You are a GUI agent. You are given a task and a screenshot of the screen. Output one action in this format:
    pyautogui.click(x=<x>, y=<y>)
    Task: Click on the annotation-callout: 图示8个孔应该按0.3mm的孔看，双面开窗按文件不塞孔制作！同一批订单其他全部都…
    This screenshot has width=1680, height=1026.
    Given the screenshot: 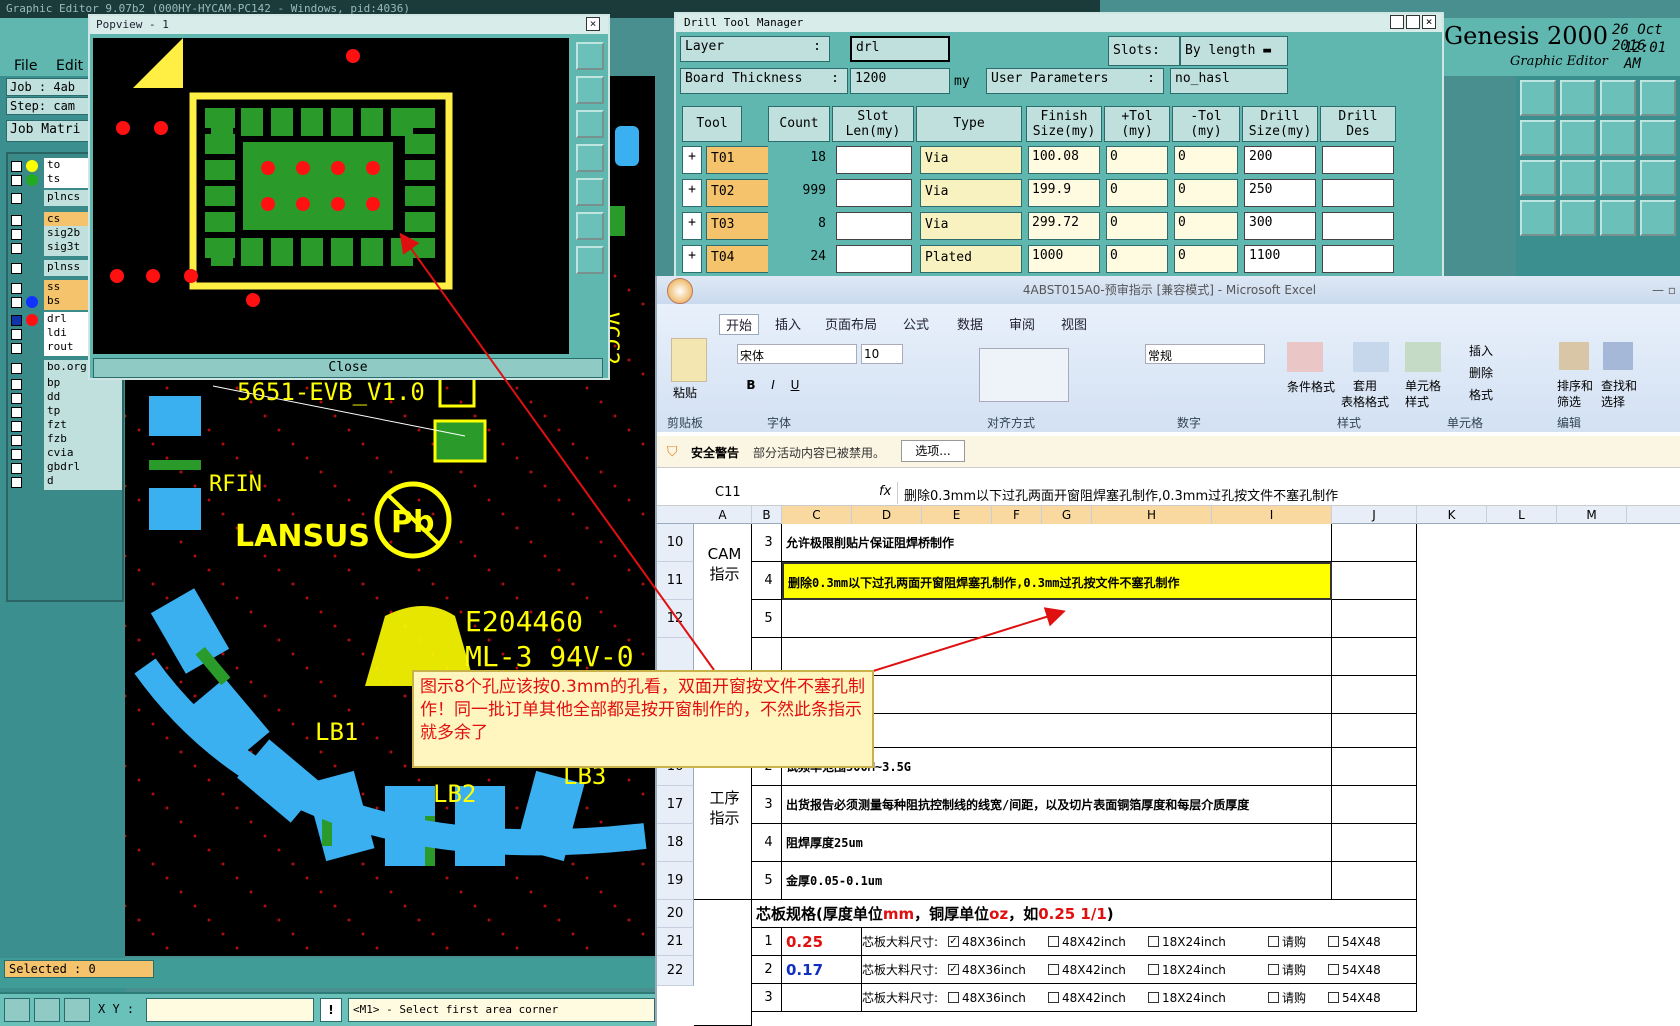 What is the action you would take?
    pyautogui.click(x=643, y=719)
    